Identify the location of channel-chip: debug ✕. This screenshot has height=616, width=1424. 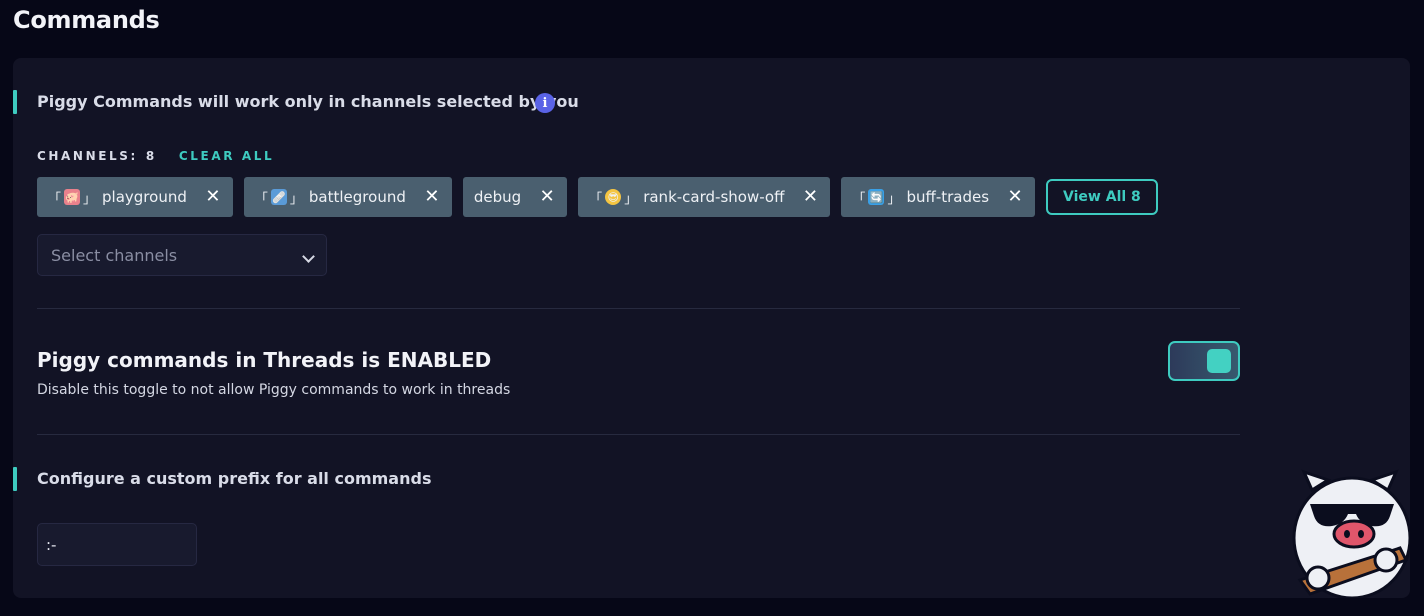
(515, 197).